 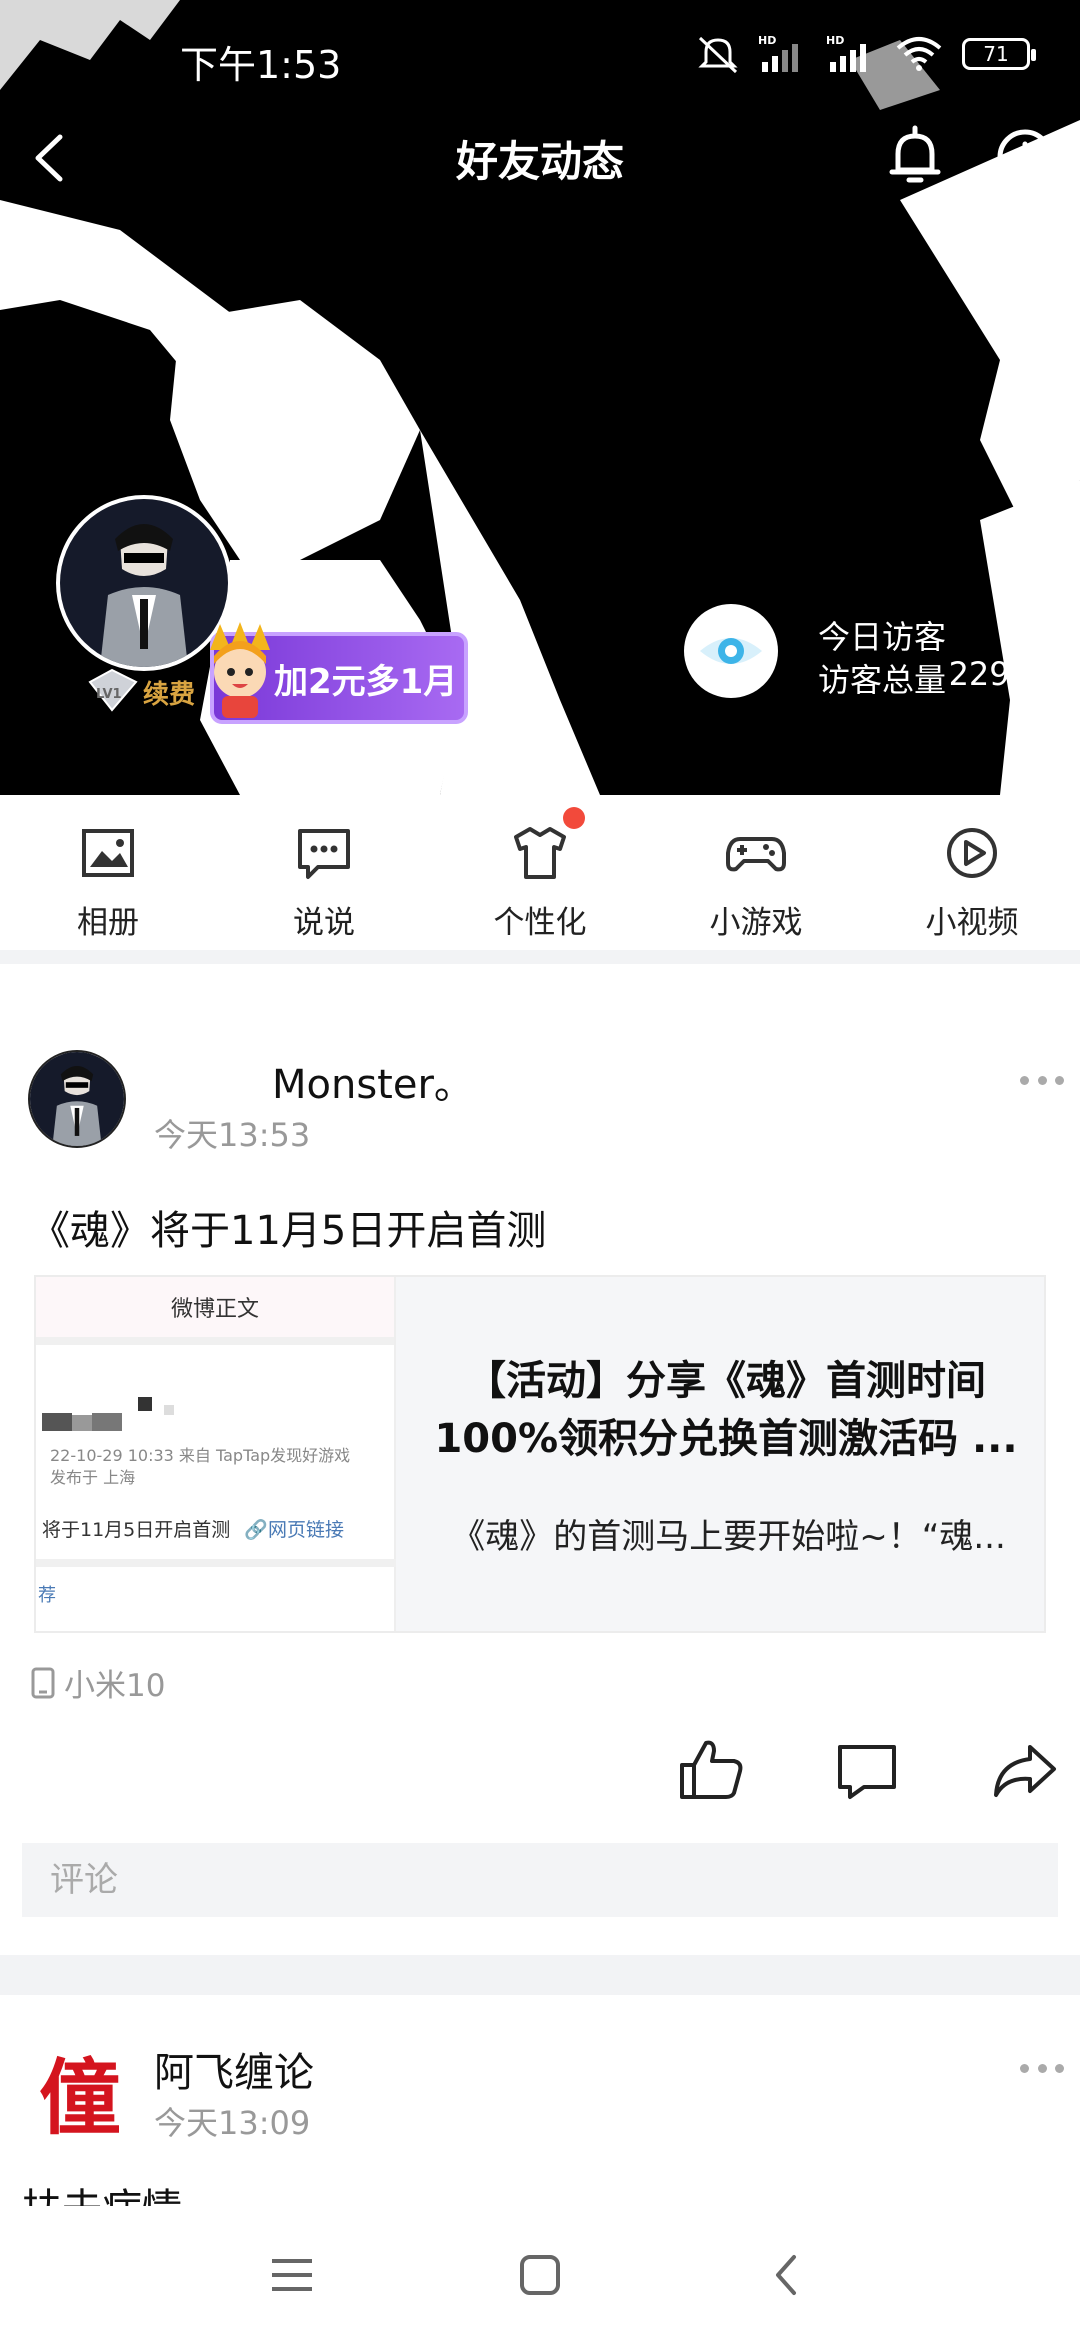 What do you see at coordinates (711, 1770) in the screenshot?
I see `like-icon` at bounding box center [711, 1770].